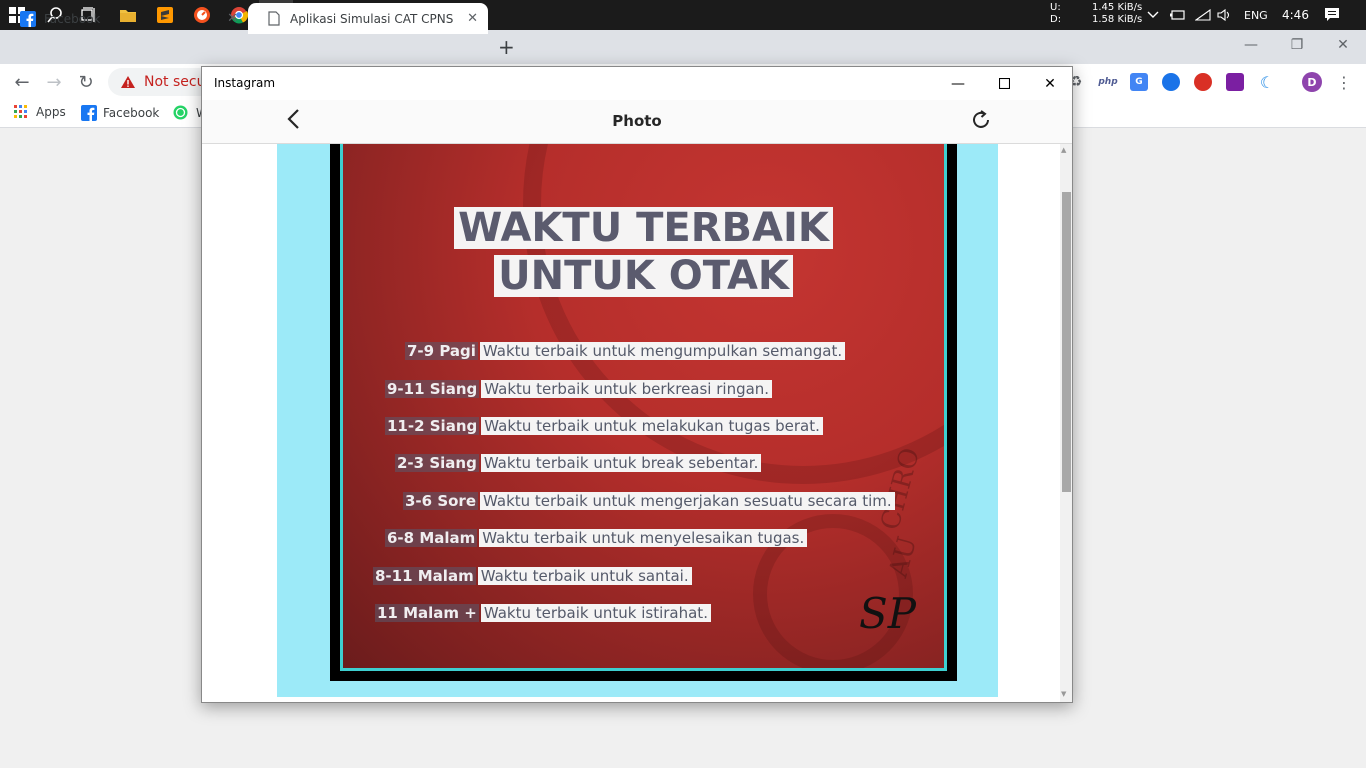 The image size is (1366, 768). Describe the element at coordinates (683, 47) in the screenshot. I see `browser-tabstrip` at that location.